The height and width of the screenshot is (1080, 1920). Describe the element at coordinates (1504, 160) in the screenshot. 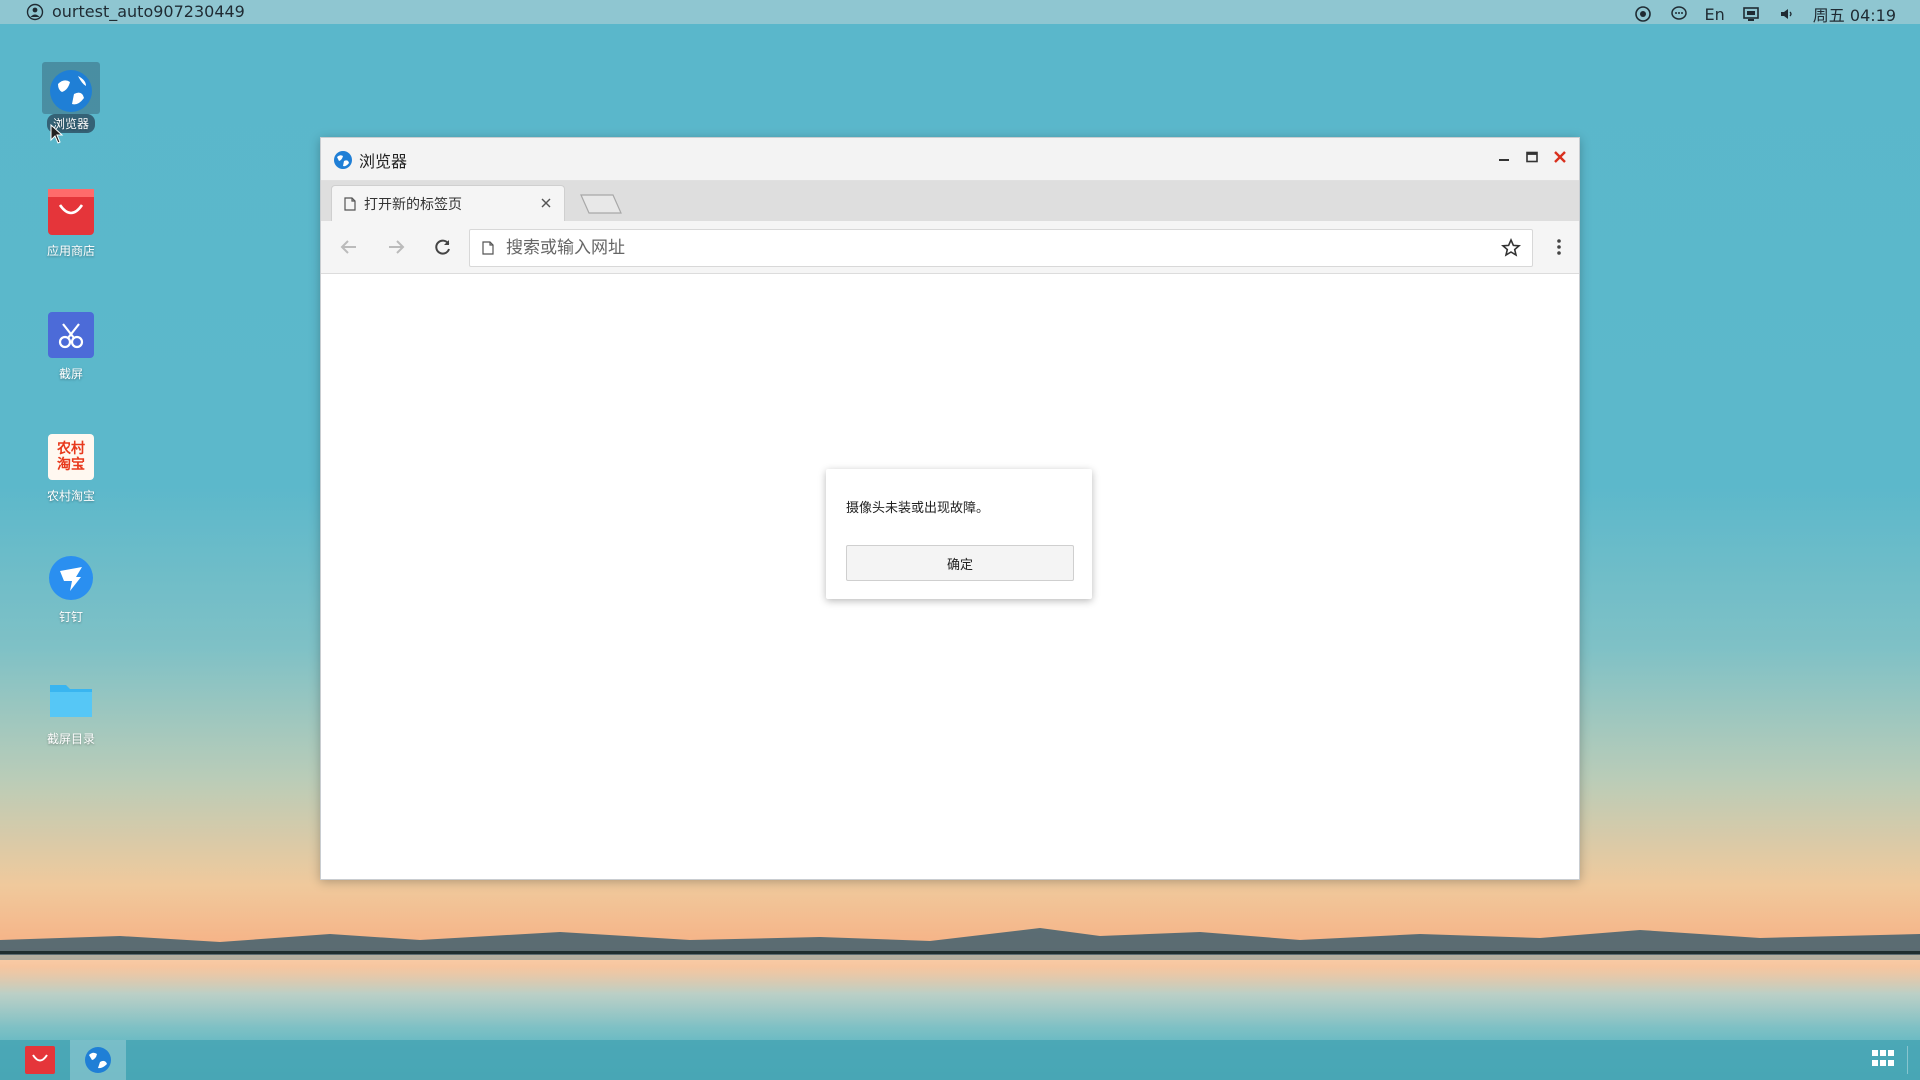

I see `minimize-icon` at that location.